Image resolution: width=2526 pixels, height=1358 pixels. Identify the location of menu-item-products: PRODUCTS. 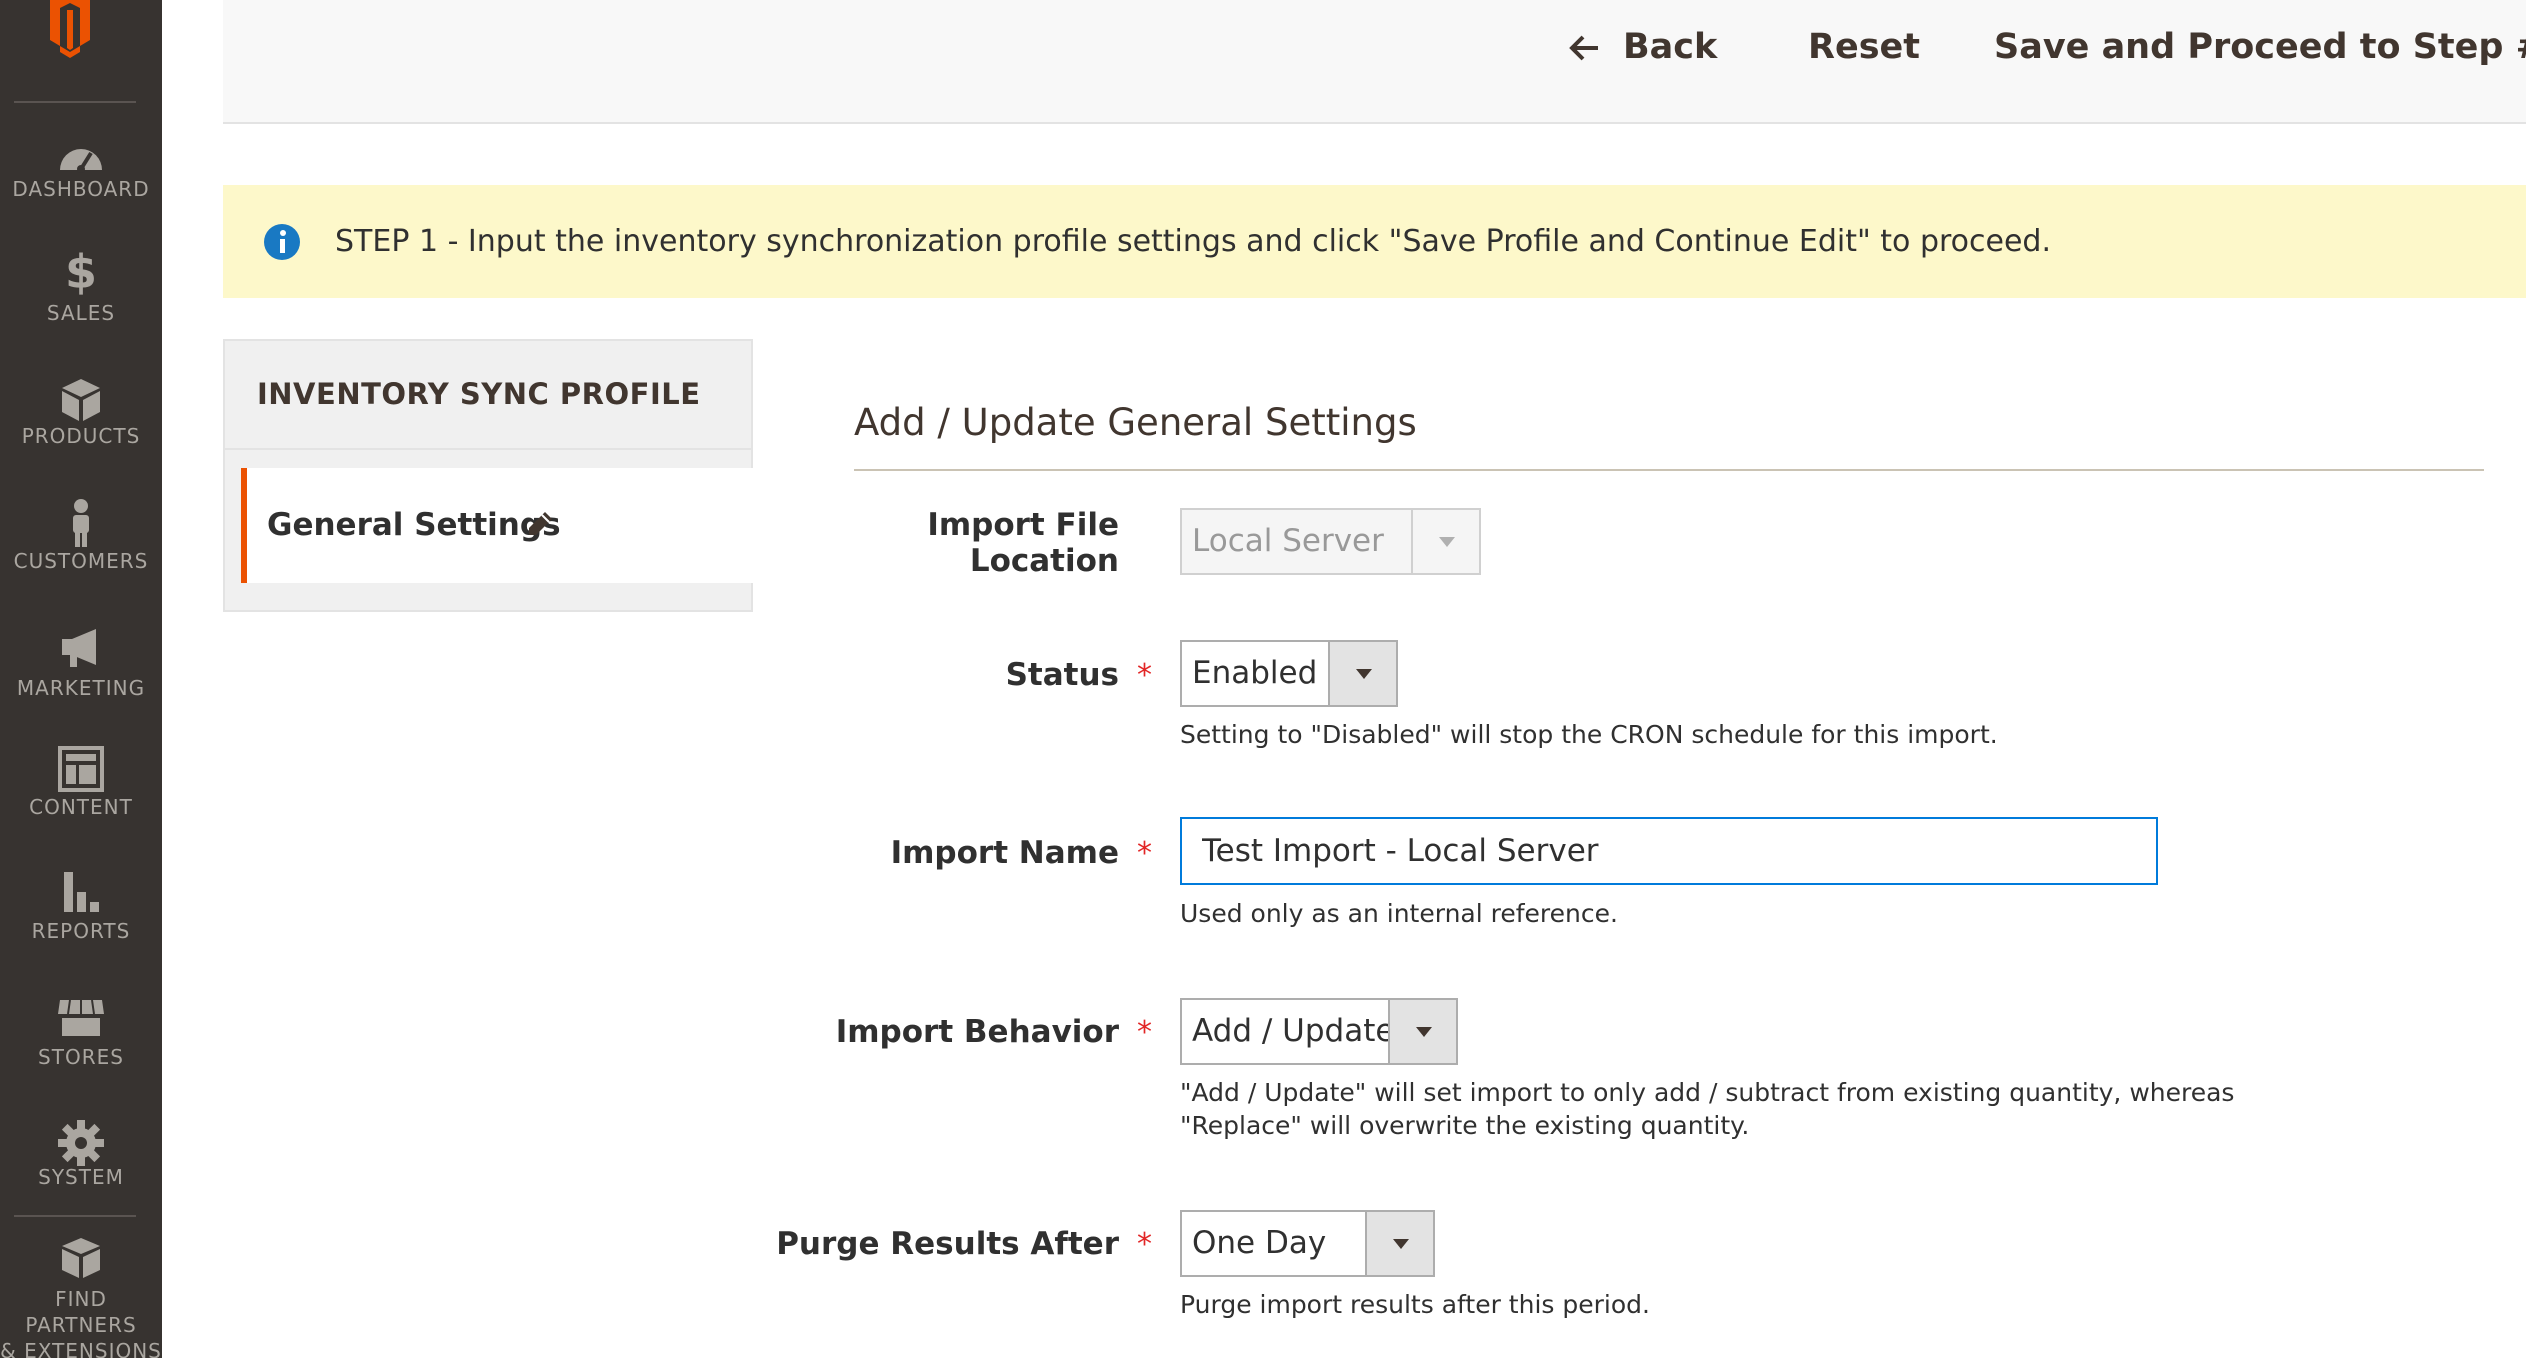
(81, 435).